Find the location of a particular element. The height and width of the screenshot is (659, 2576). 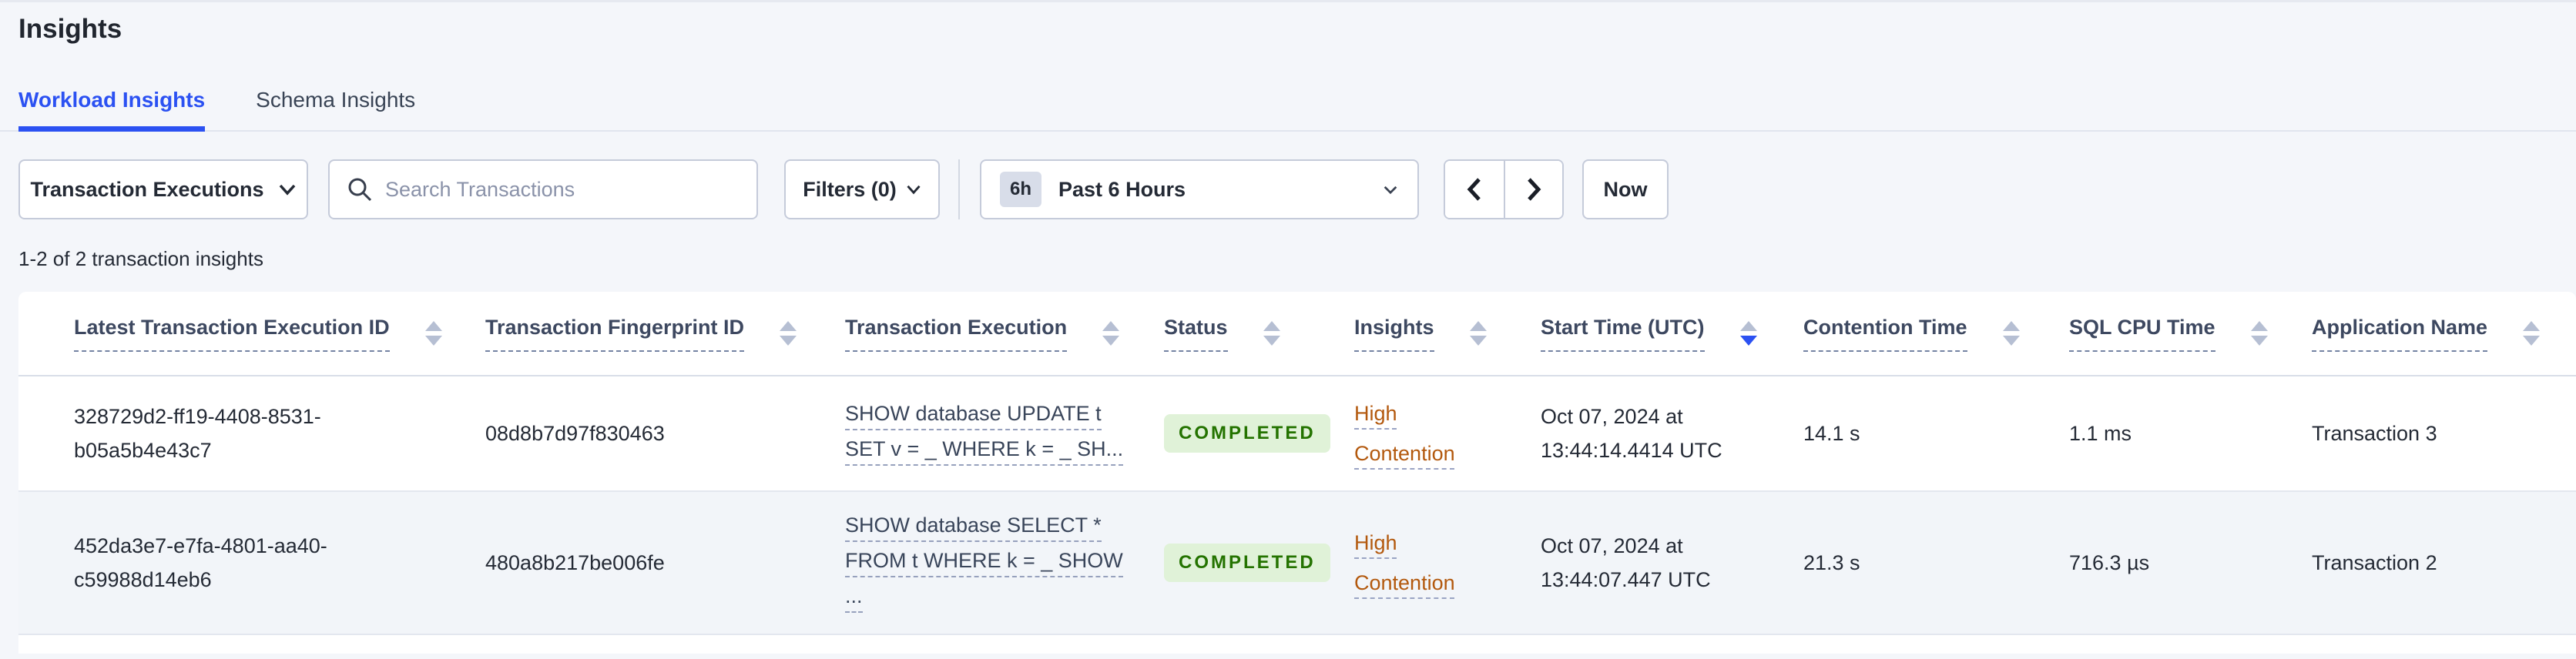

tab-workload-insights: Workload Insights is located at coordinates (112, 108).